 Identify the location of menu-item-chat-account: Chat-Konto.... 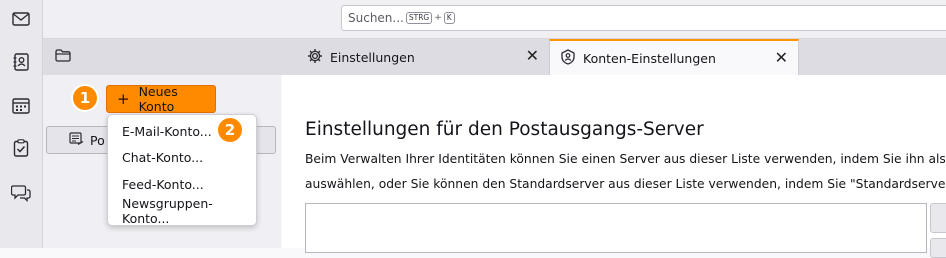
(182, 158).